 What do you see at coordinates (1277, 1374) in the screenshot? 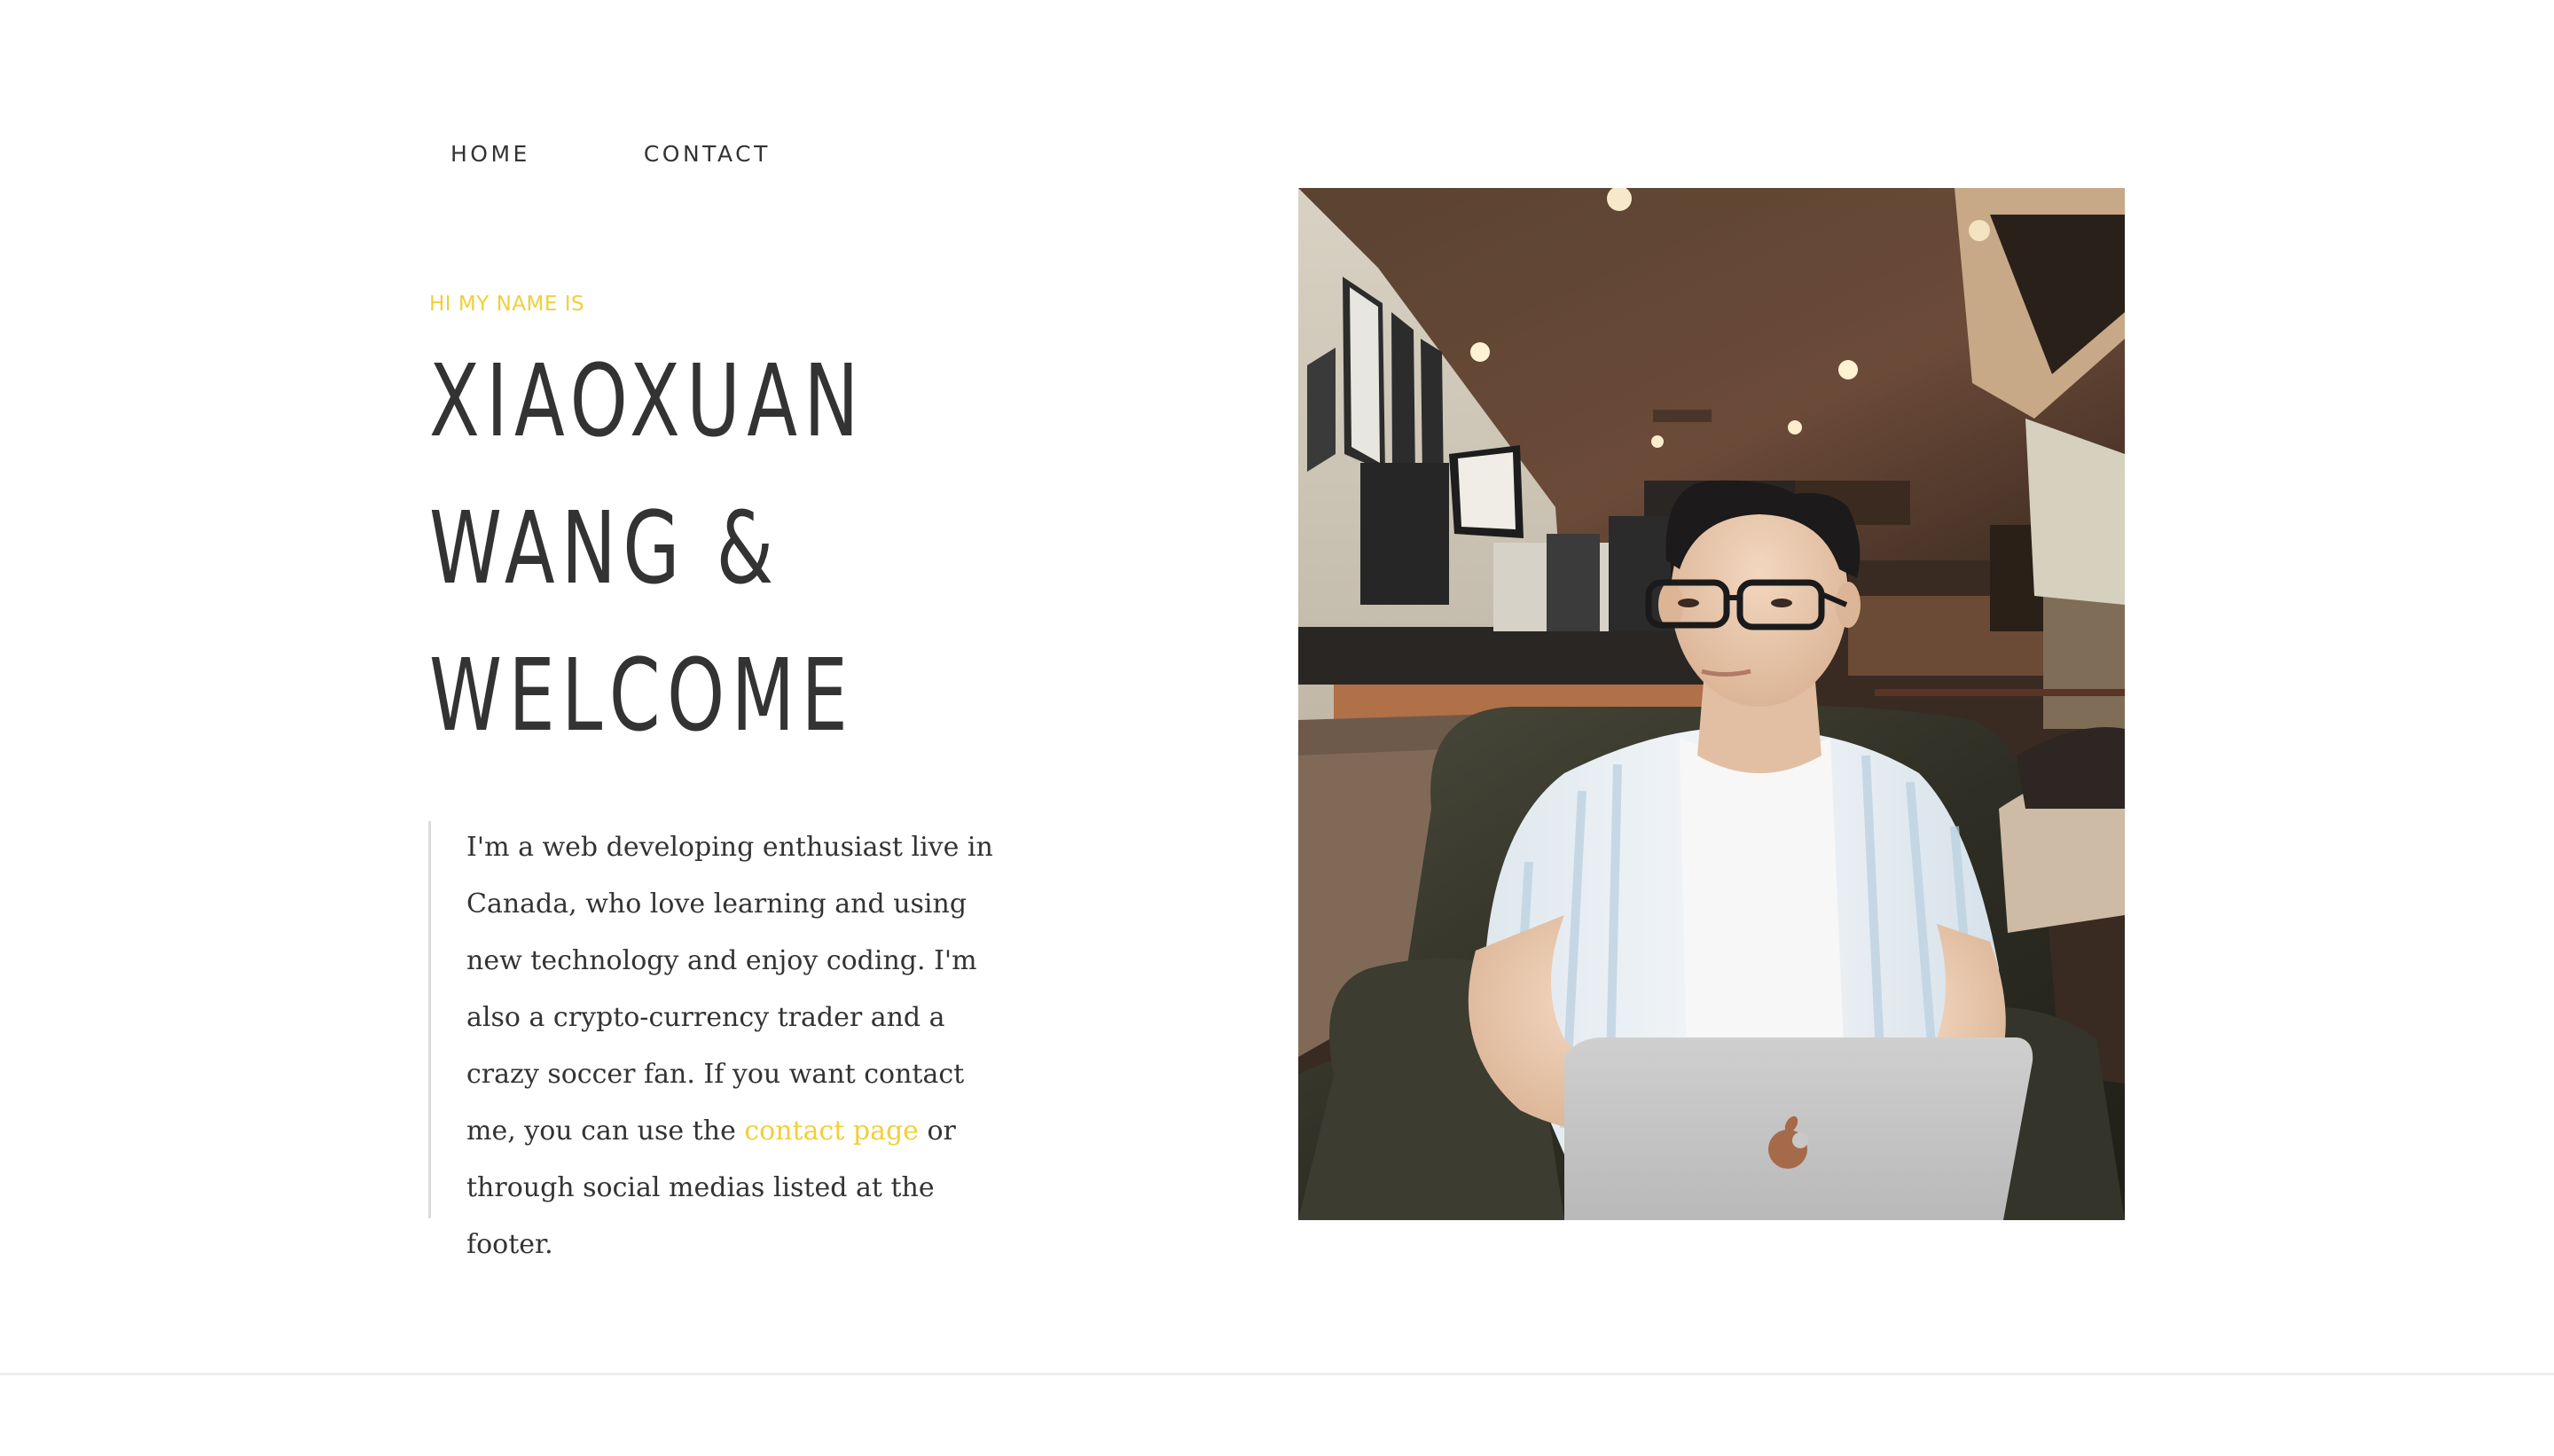
I see `footer-divider` at bounding box center [1277, 1374].